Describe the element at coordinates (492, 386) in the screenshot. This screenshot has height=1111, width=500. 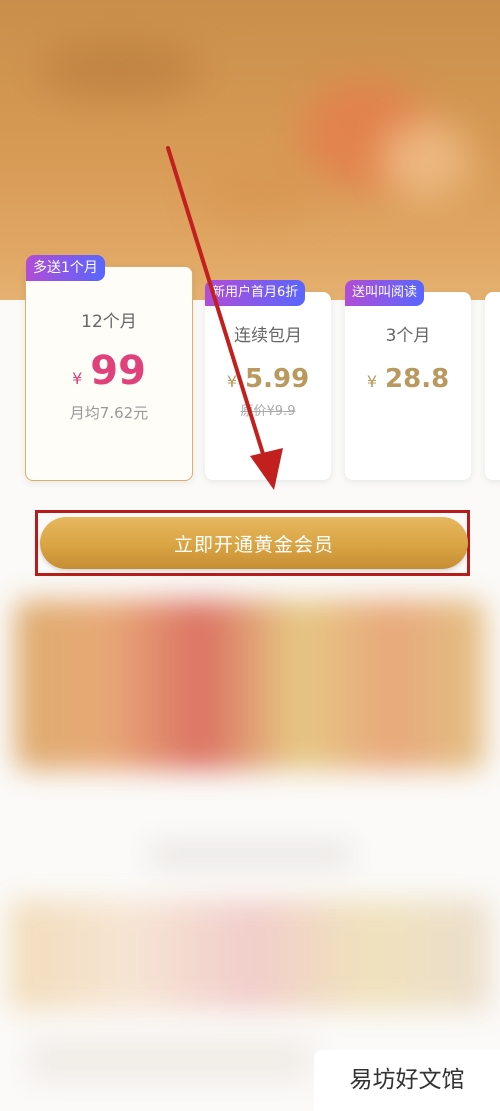
I see `plan-card-more` at that location.